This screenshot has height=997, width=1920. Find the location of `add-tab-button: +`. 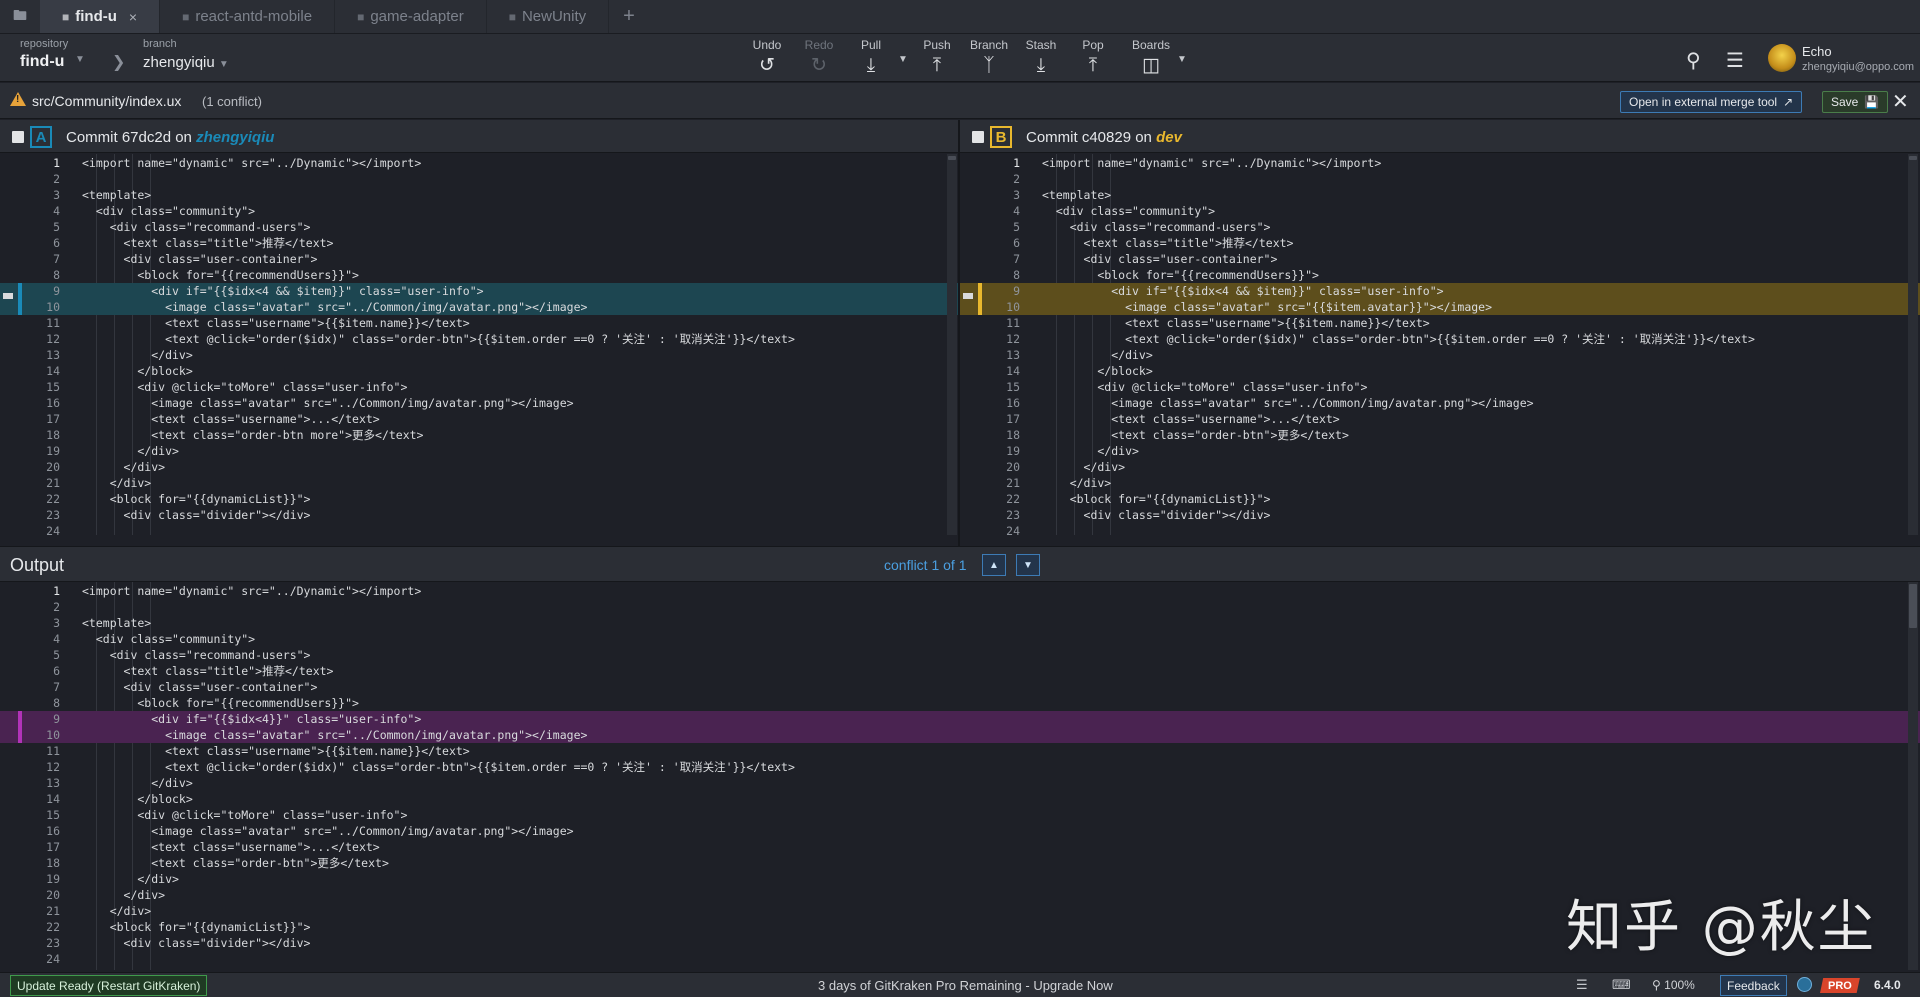

add-tab-button: + is located at coordinates (629, 16).